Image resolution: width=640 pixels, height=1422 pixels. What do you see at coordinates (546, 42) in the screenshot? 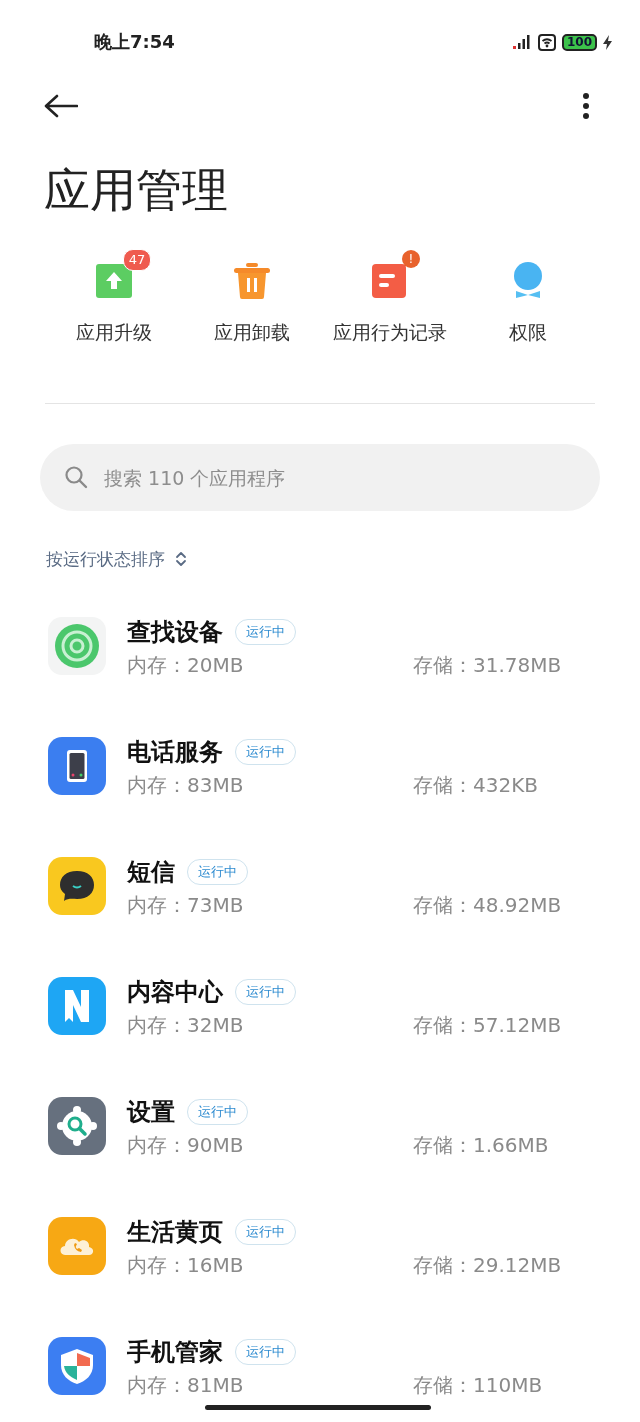
I see `wifi-icon` at bounding box center [546, 42].